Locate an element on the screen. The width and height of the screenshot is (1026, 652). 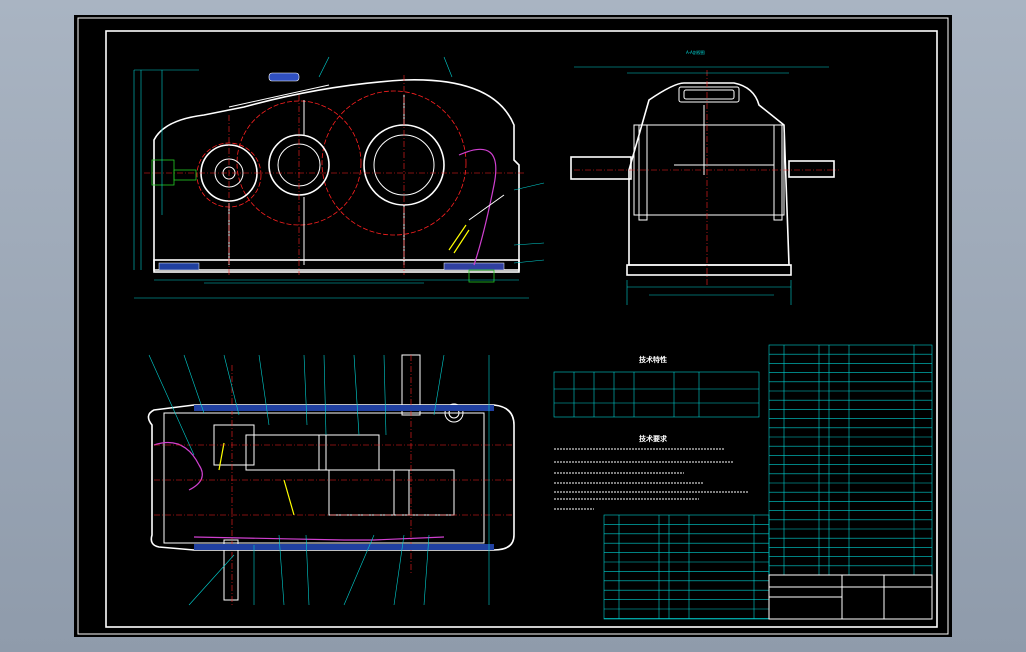
top-view is located at coordinates (331, 480).